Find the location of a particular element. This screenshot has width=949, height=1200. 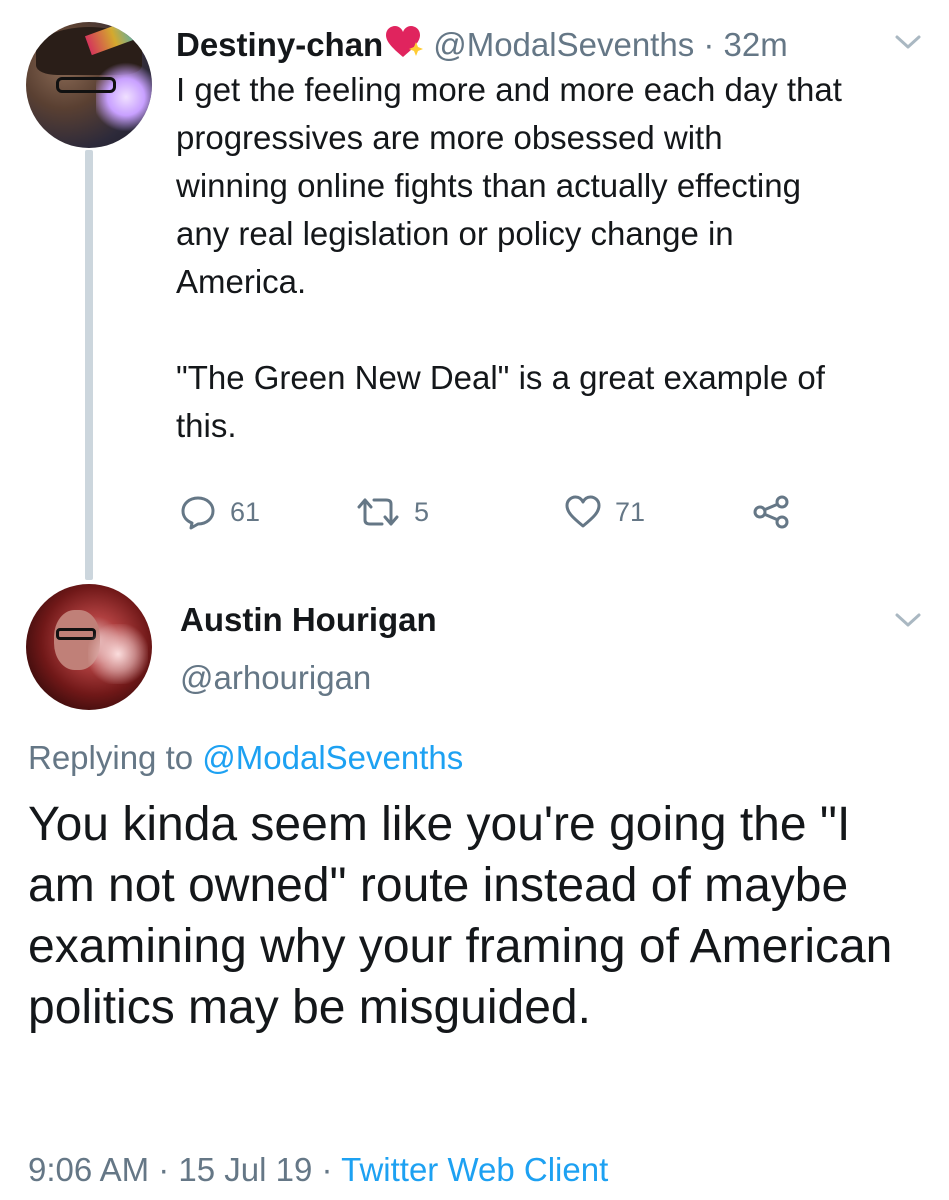

tweet-header: Destiny-chan @ModalSevenths · 32m is located at coordinates (482, 43).